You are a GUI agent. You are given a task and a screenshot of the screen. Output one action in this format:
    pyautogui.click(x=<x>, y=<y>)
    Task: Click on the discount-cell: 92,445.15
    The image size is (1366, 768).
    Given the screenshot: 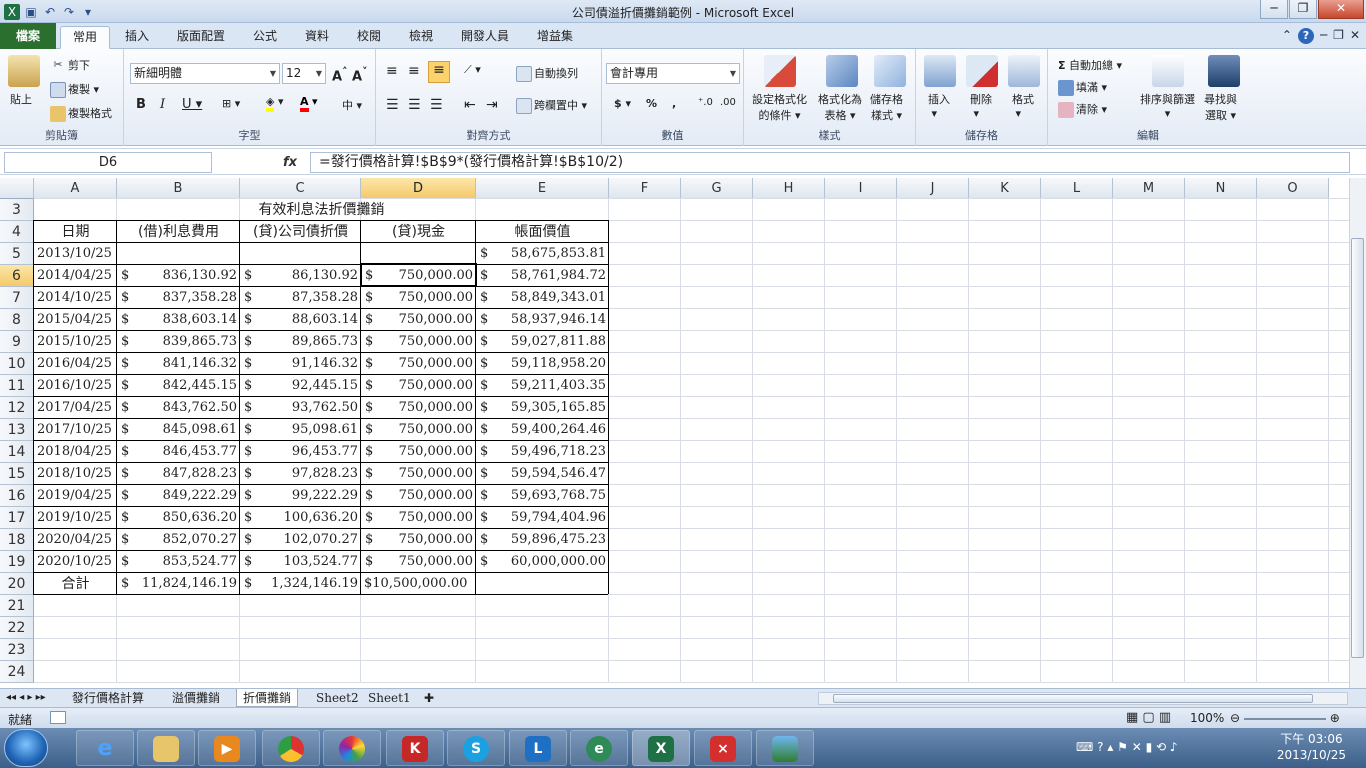 What is the action you would take?
    pyautogui.click(x=300, y=386)
    